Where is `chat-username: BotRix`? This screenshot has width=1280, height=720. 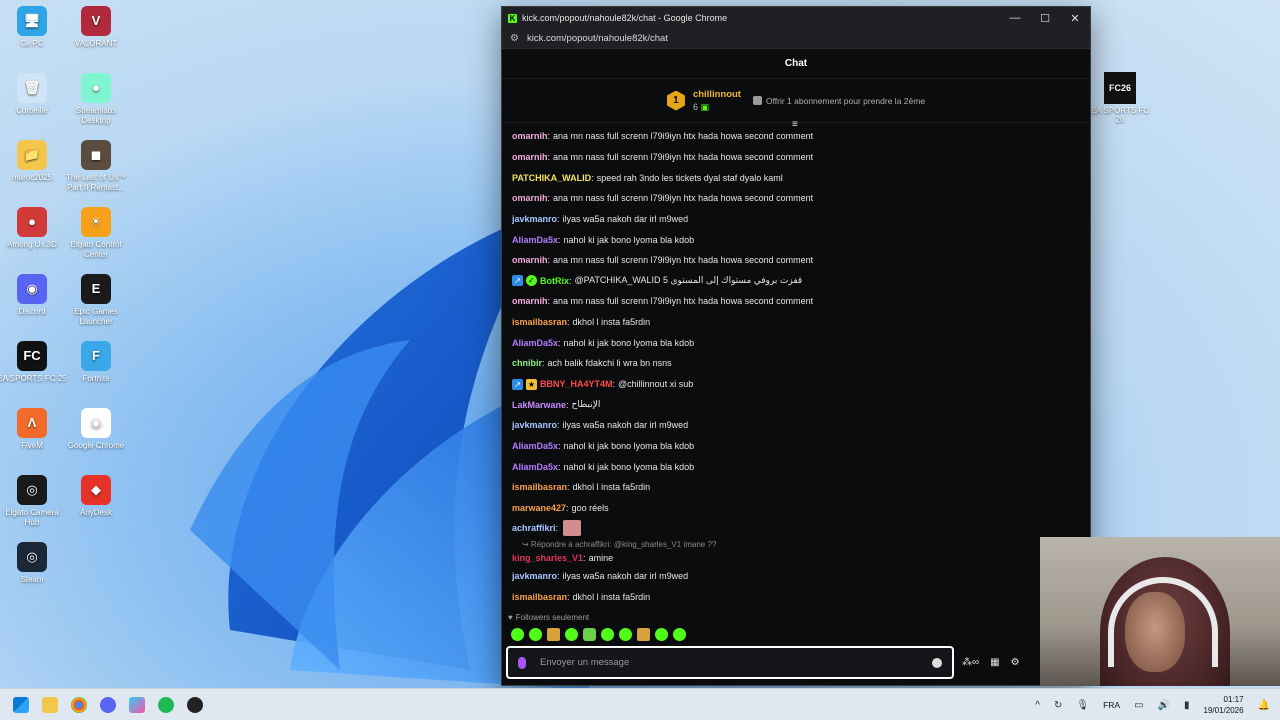 chat-username: BotRix is located at coordinates (554, 281).